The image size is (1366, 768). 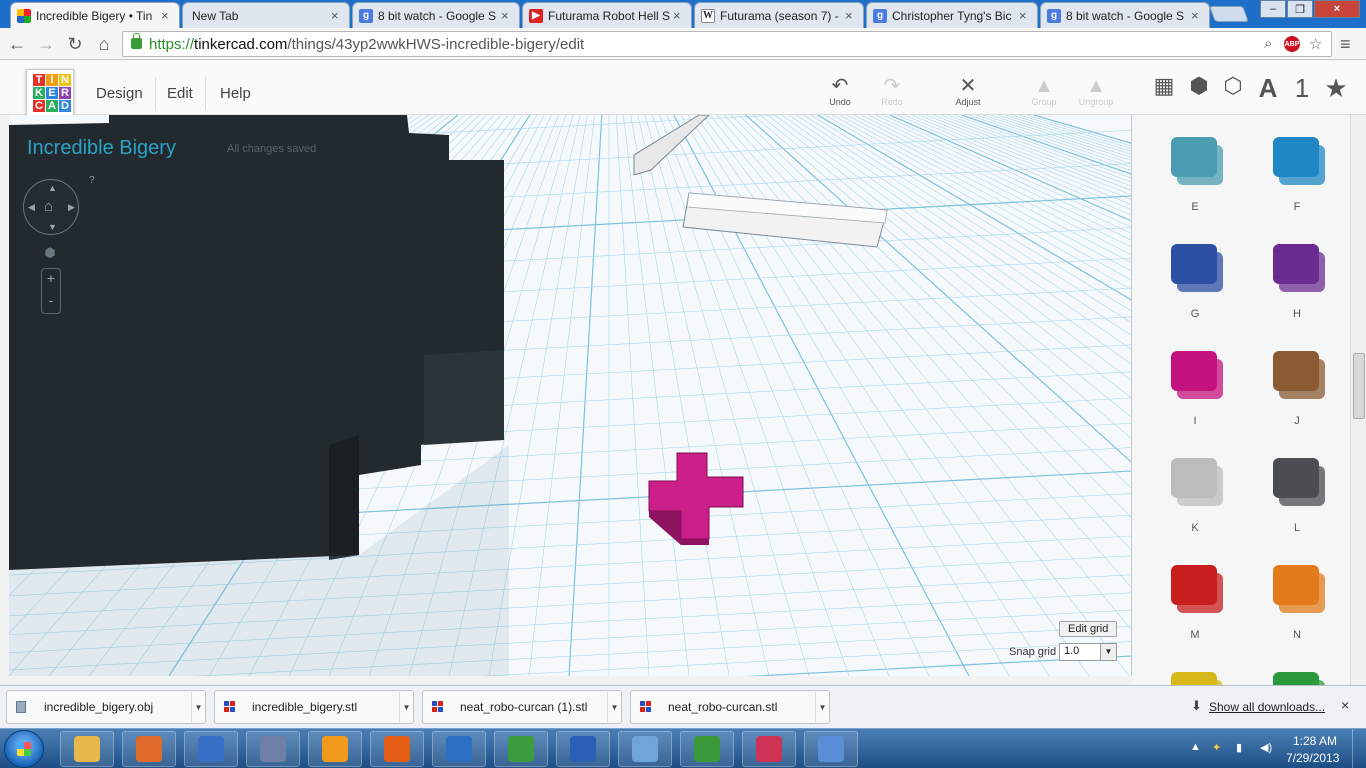 I want to click on forward-icon: →, so click(x=46, y=44).